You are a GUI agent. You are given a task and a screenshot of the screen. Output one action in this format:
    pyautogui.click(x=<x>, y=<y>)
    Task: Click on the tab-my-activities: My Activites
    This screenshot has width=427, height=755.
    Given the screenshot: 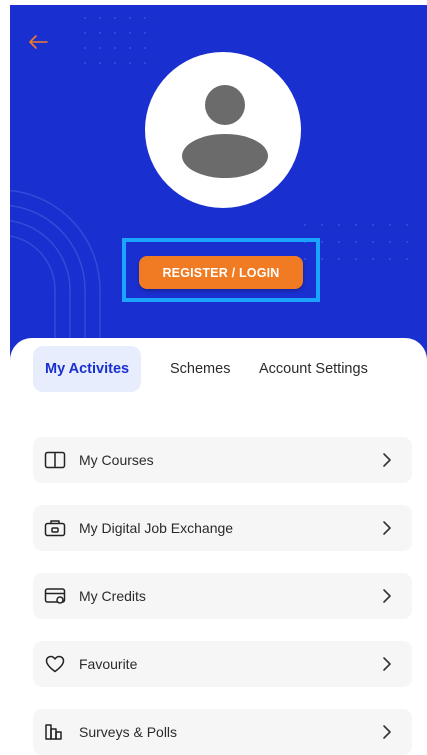 What is the action you would take?
    pyautogui.click(x=87, y=369)
    